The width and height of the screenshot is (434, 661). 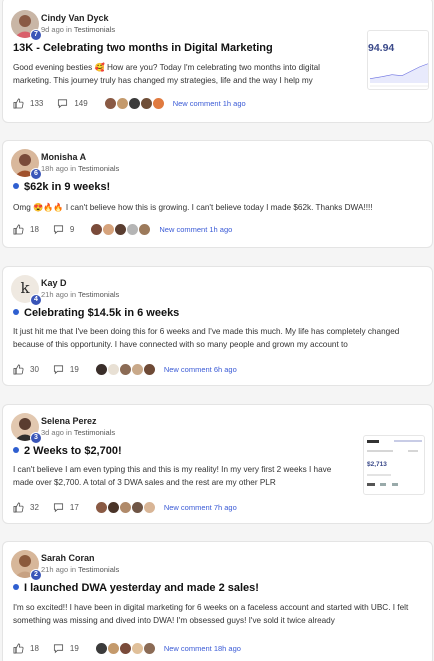 I want to click on post-meta: 18h ago in Testimonials, so click(x=80, y=168).